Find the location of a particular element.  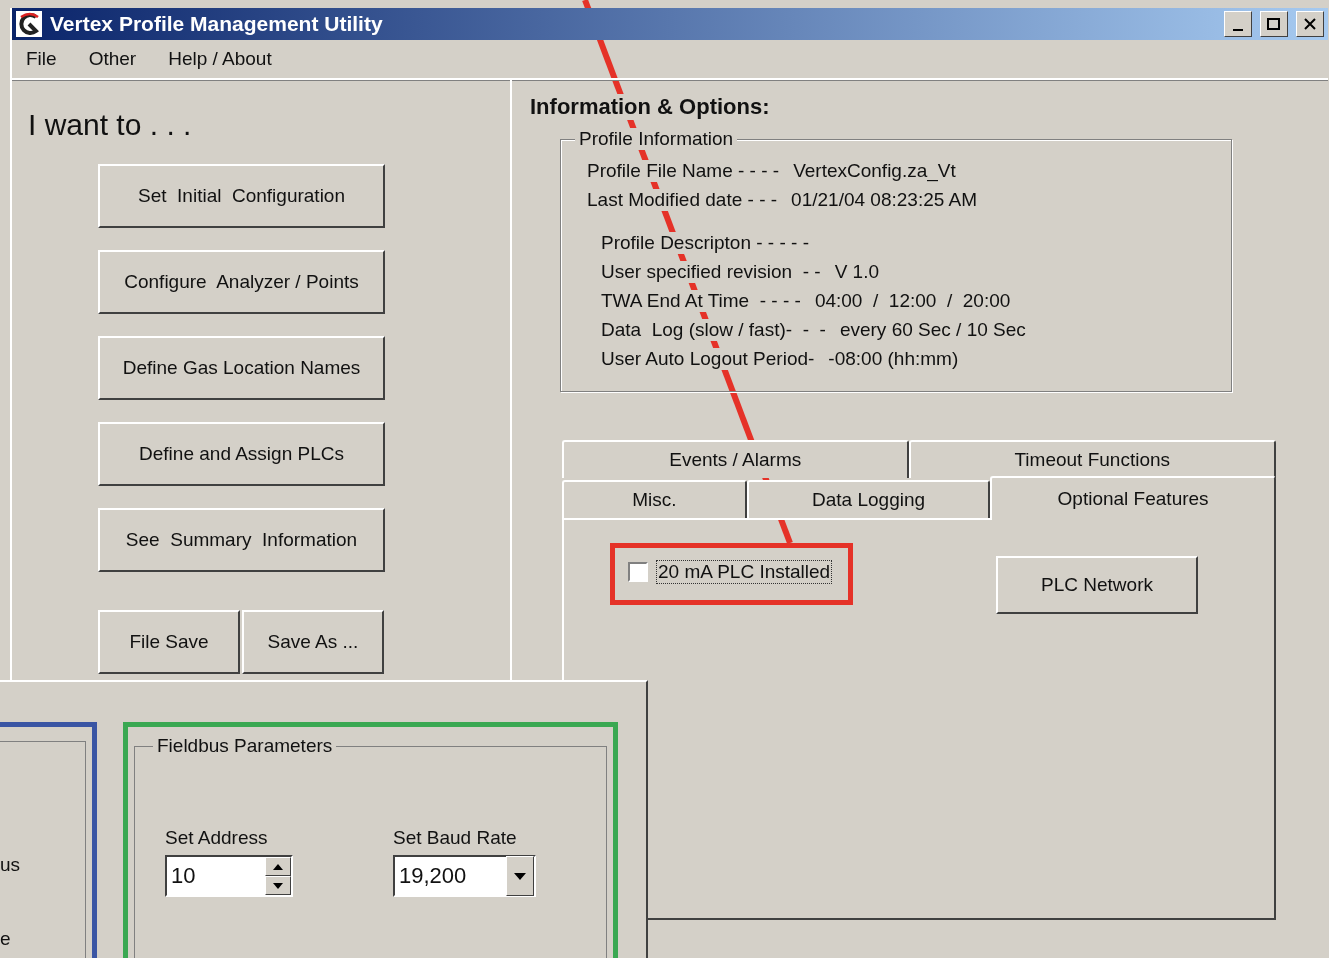

minimize-icon is located at coordinates (1238, 30).